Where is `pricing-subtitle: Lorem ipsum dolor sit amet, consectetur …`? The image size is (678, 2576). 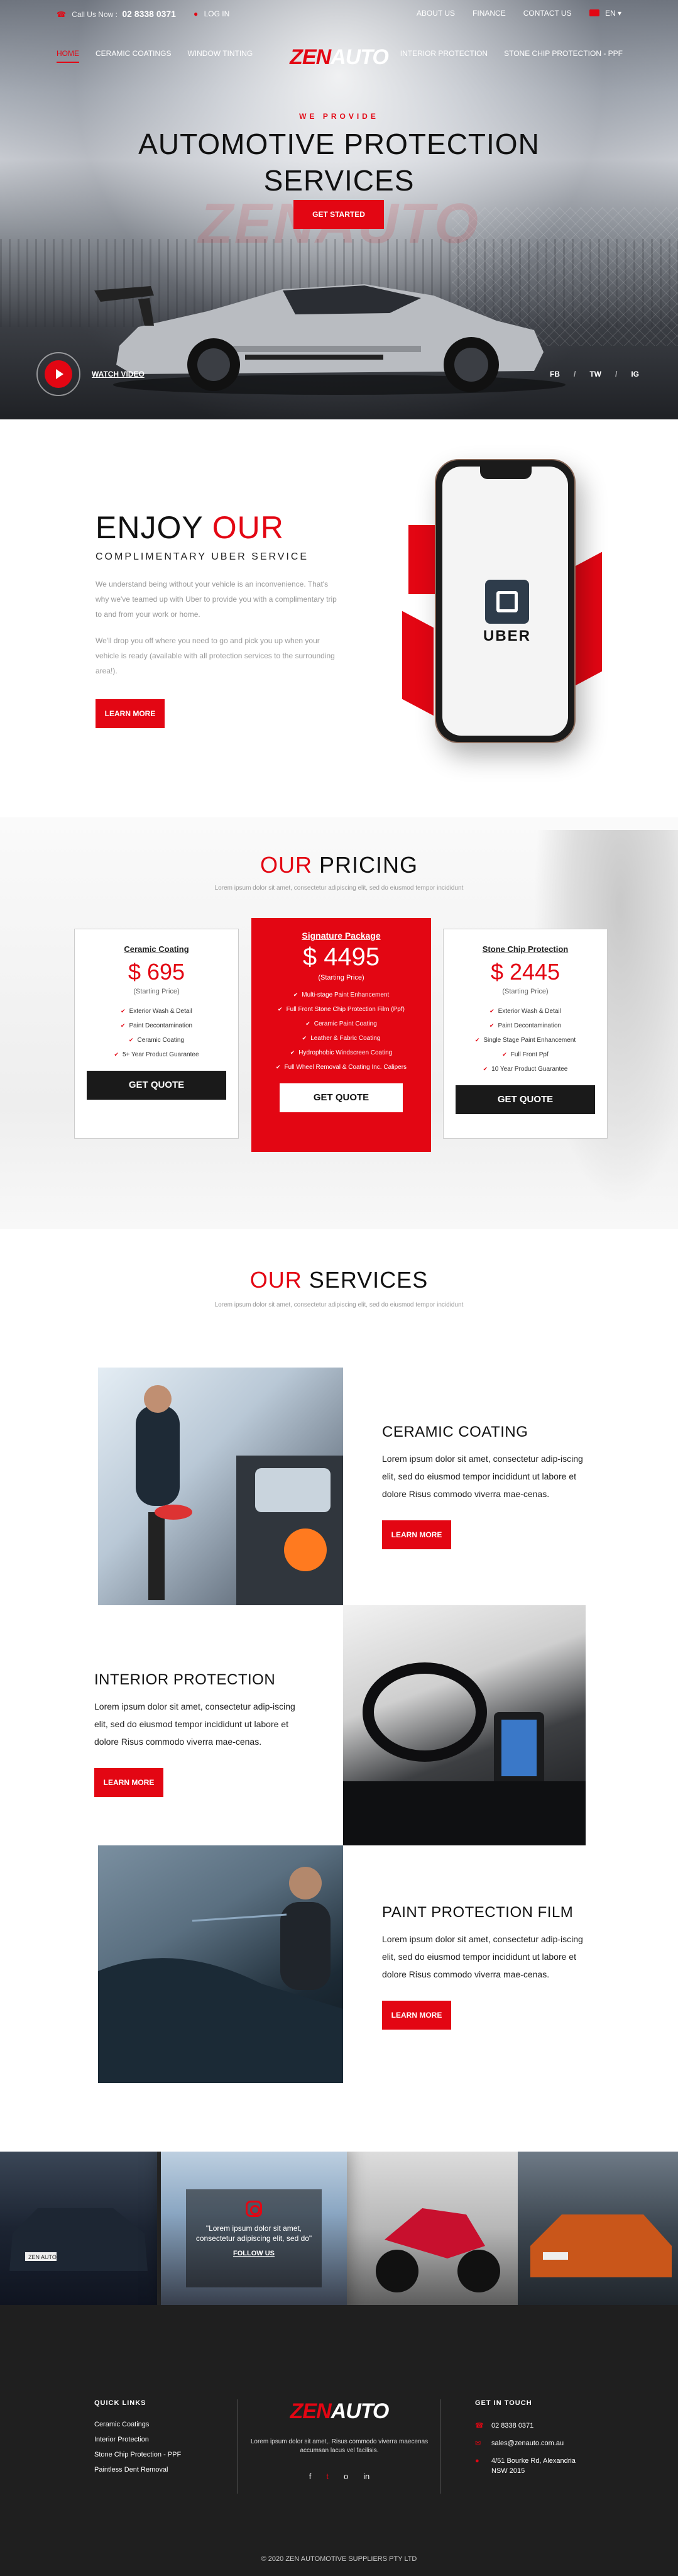
pricing-subtitle: Lorem ipsum dolor sit amet, consectetur … is located at coordinates (339, 888).